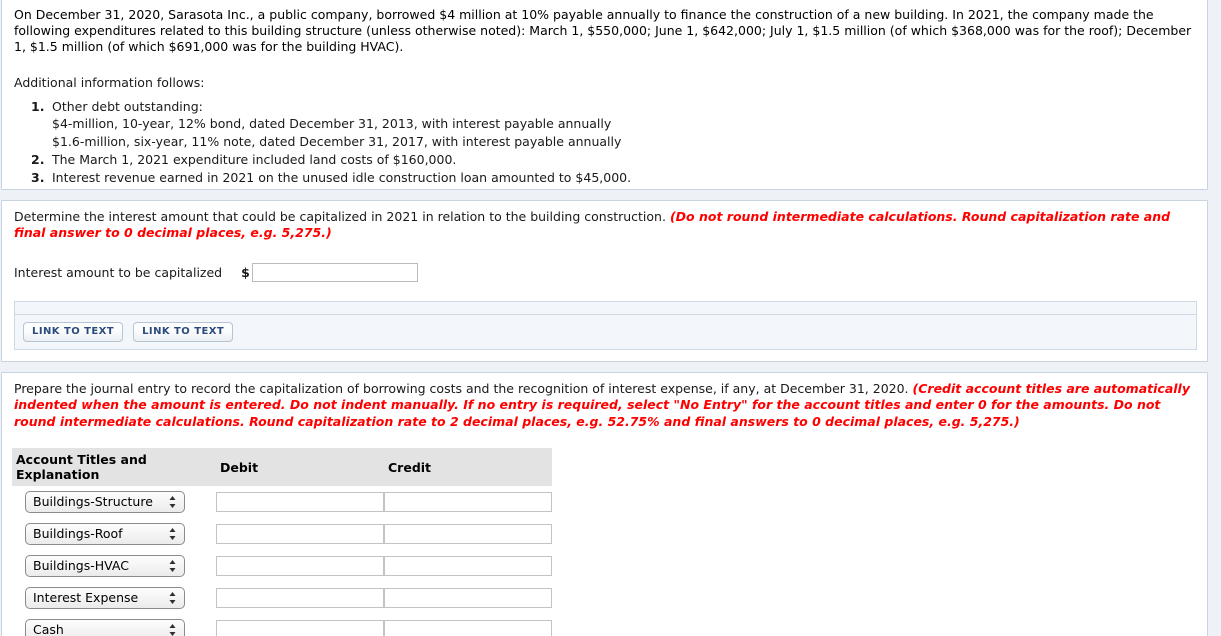  I want to click on account-cell: Cash, so click(114, 625).